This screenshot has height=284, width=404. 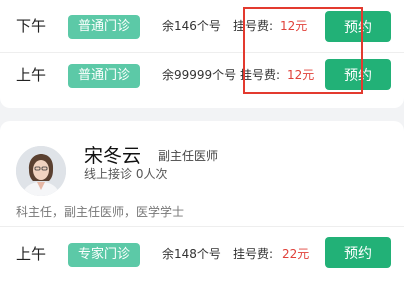 I want to click on doctor-intro: 科主任，副主任医师，医学学士, so click(x=100, y=212).